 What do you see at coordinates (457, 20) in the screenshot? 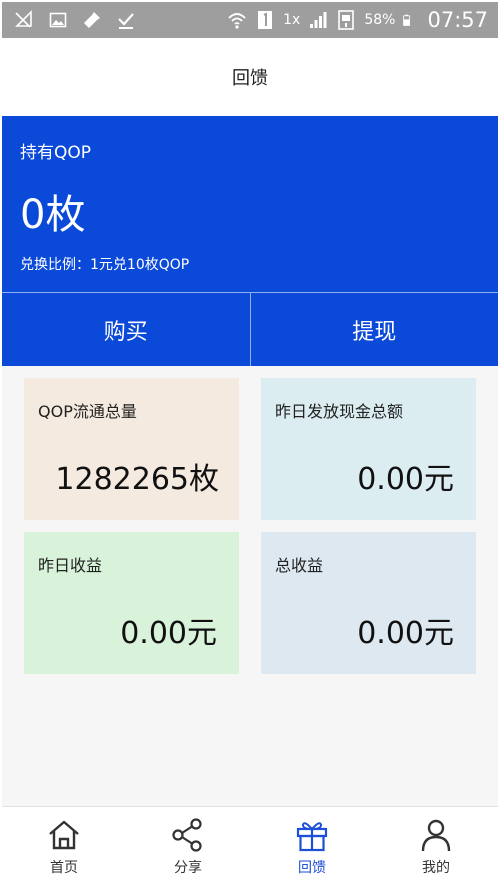
I see `clock: 07:57` at bounding box center [457, 20].